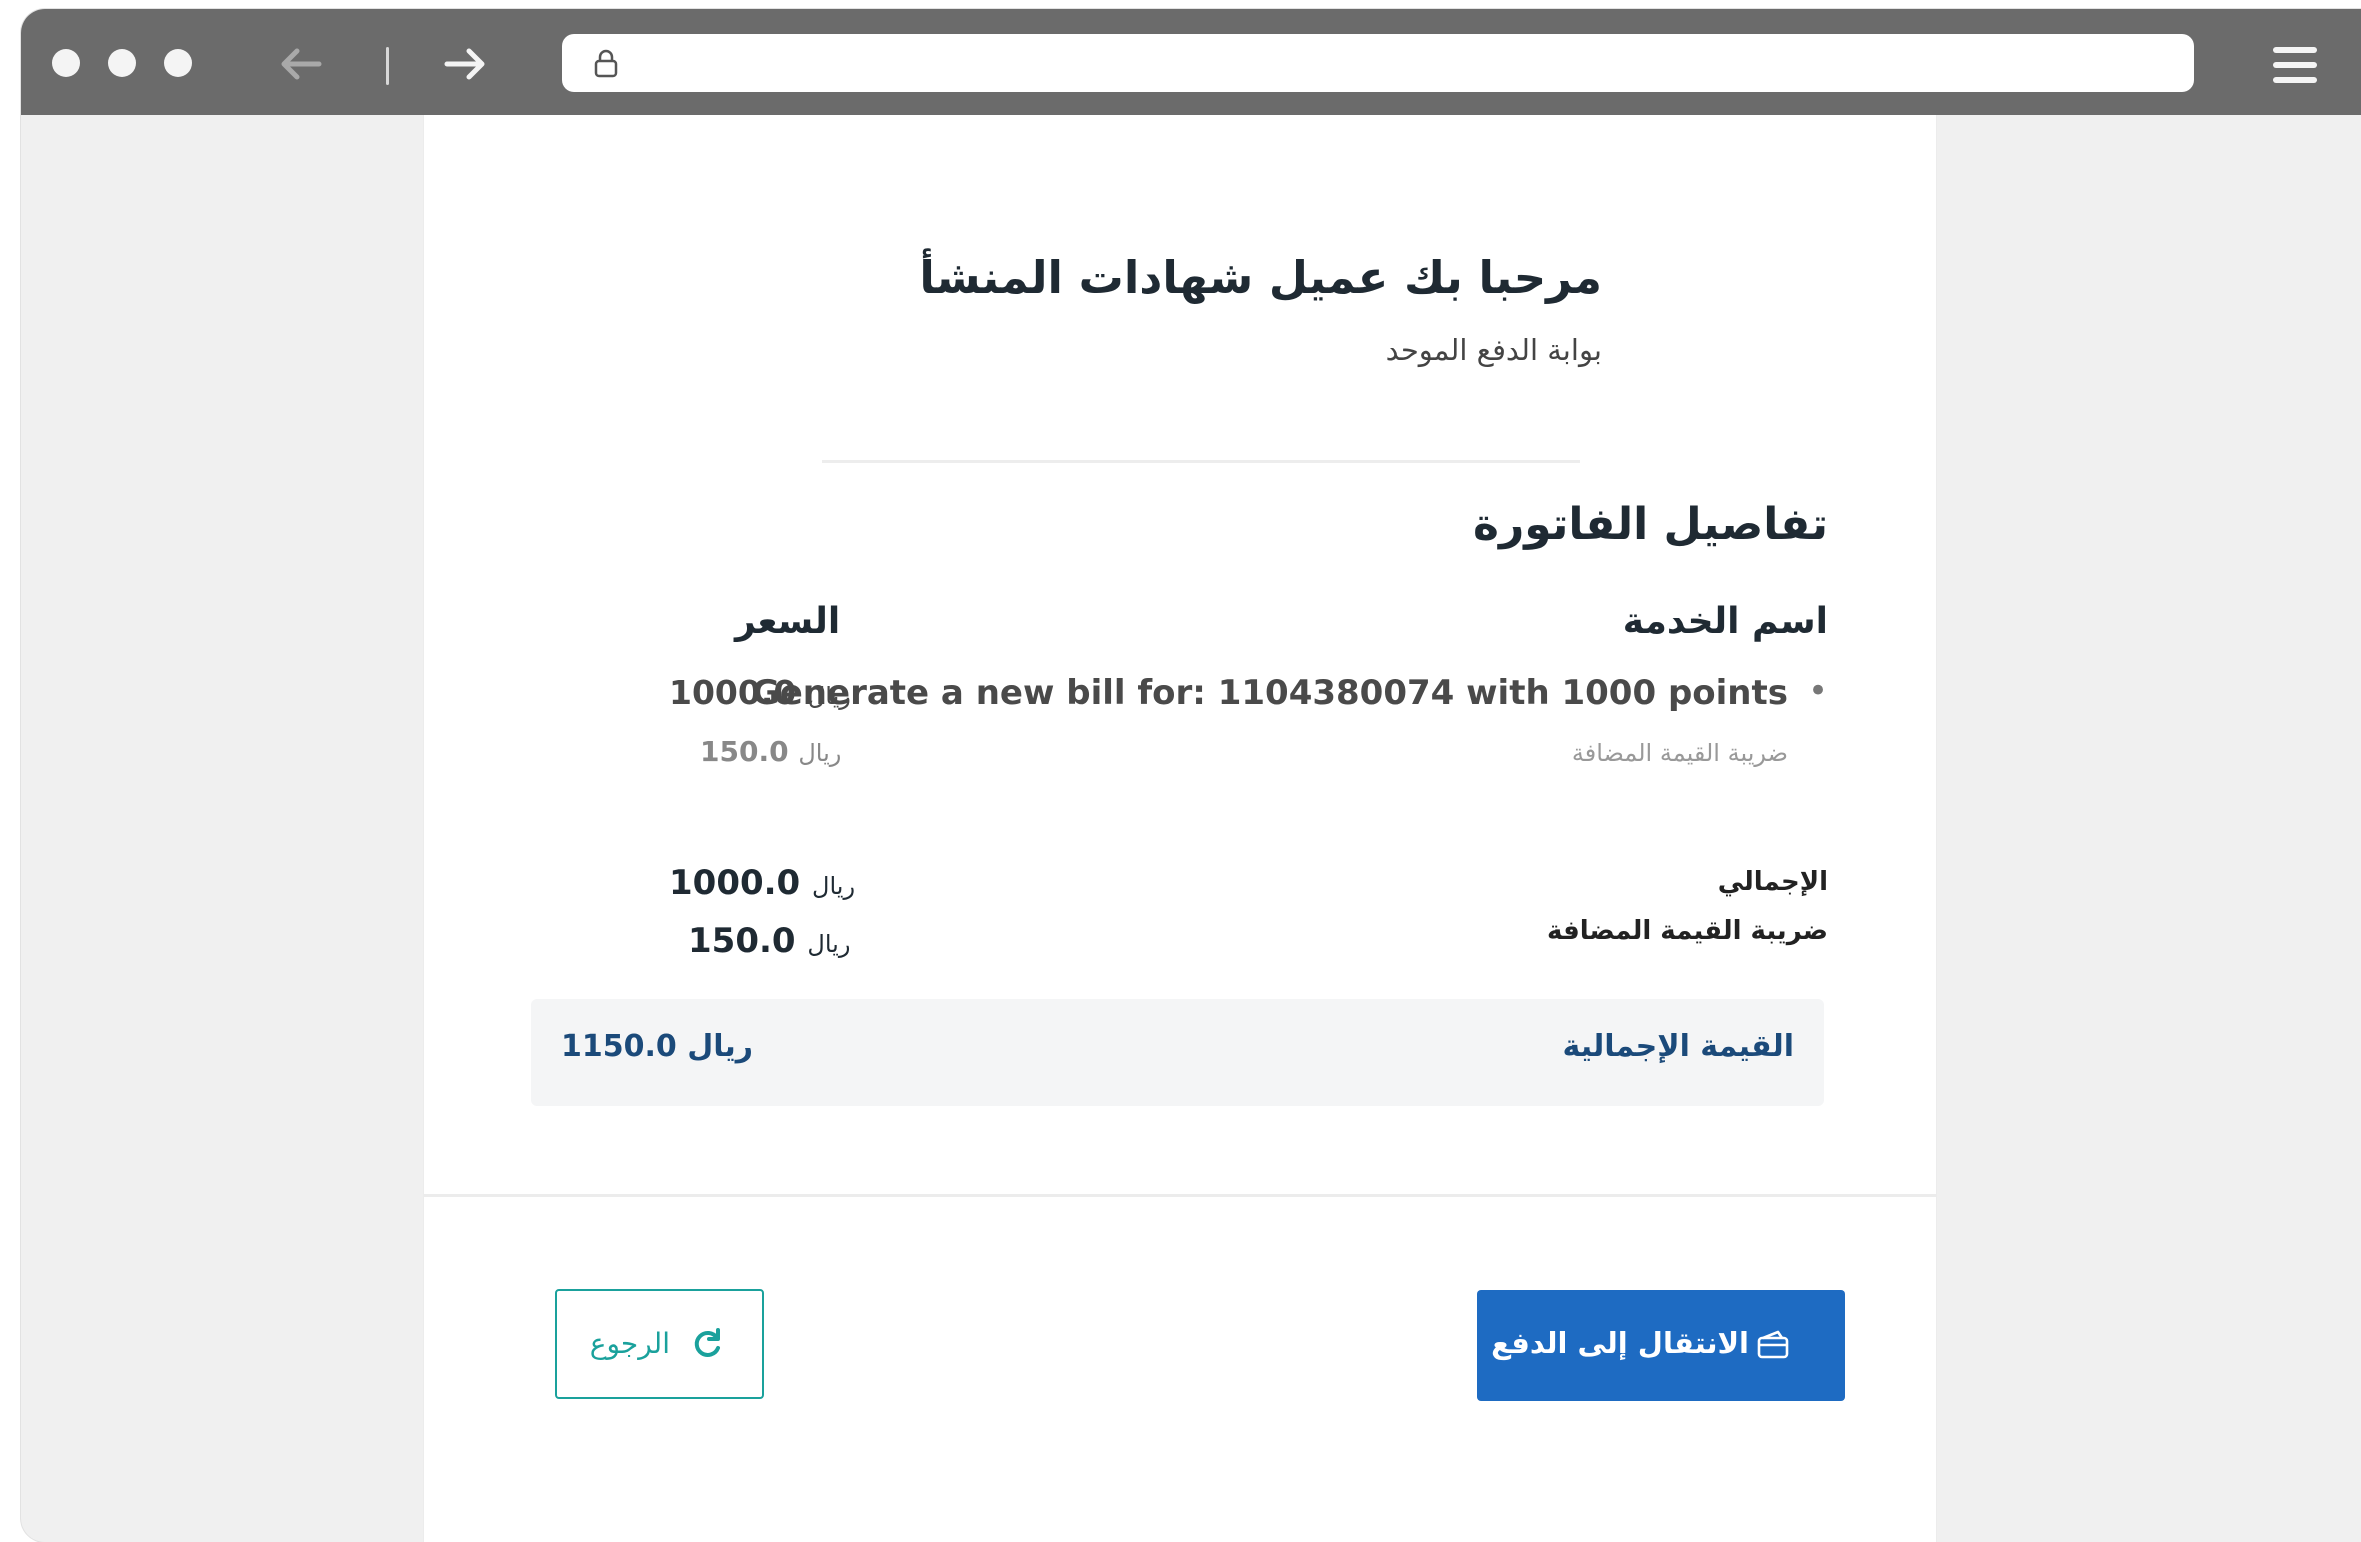 The width and height of the screenshot is (2361, 1542). What do you see at coordinates (465, 64) in the screenshot?
I see `forward-arrow-icon` at bounding box center [465, 64].